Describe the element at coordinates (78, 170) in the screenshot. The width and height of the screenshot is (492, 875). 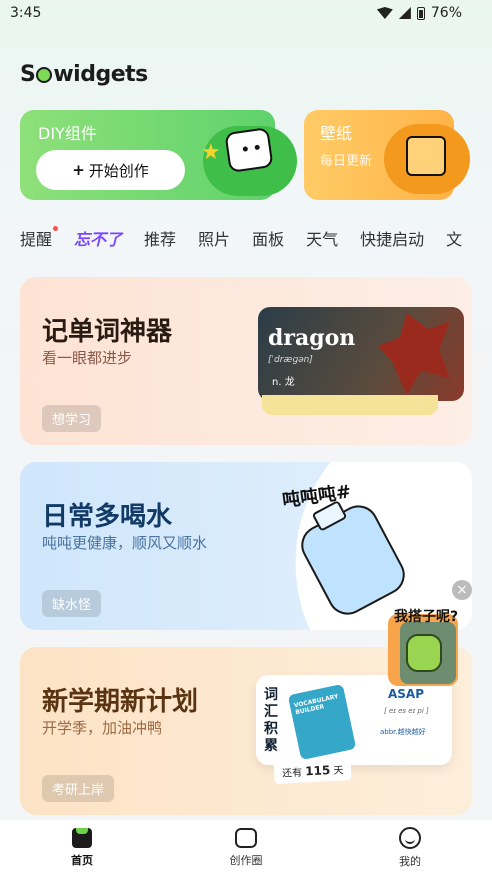
I see `plus-icon: +` at that location.